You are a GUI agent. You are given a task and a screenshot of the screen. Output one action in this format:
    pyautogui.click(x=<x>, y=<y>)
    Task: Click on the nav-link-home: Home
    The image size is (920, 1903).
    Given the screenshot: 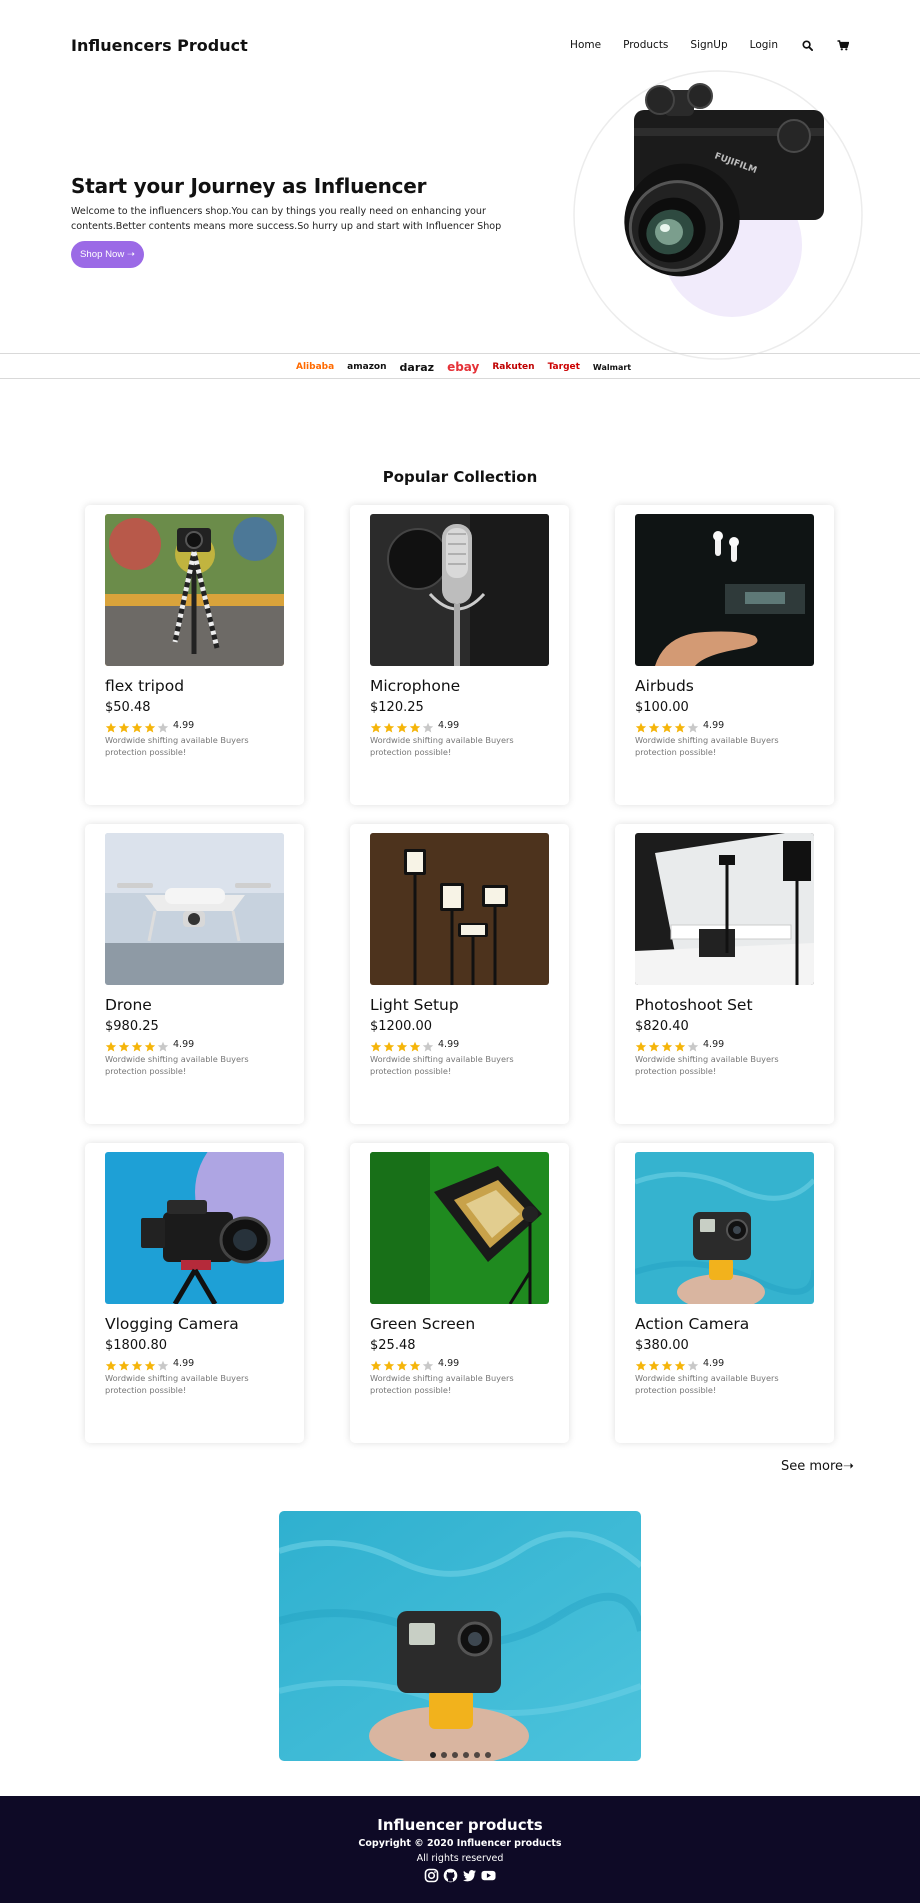 What is the action you would take?
    pyautogui.click(x=585, y=45)
    